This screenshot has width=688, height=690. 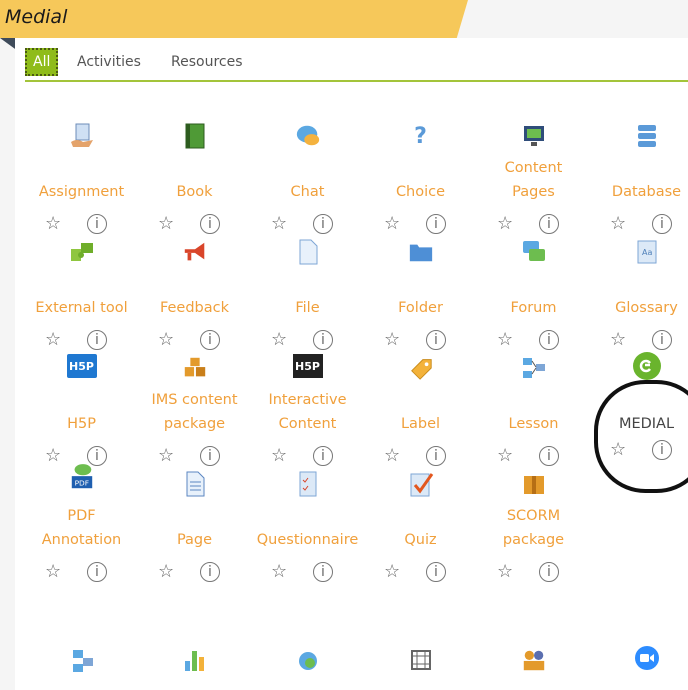 I want to click on questionnaire-icon, so click(x=308, y=484).